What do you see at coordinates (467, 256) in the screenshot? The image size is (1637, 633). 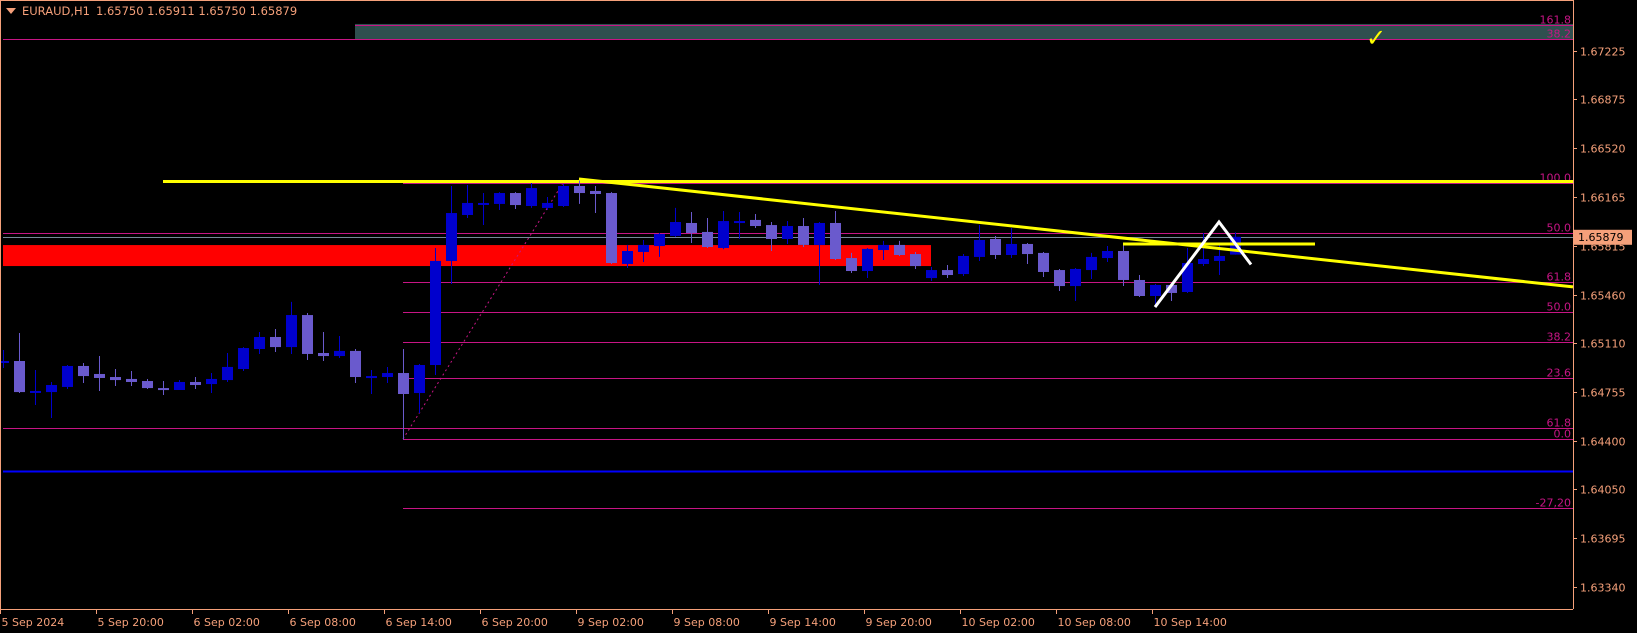 I see `red-zone` at bounding box center [467, 256].